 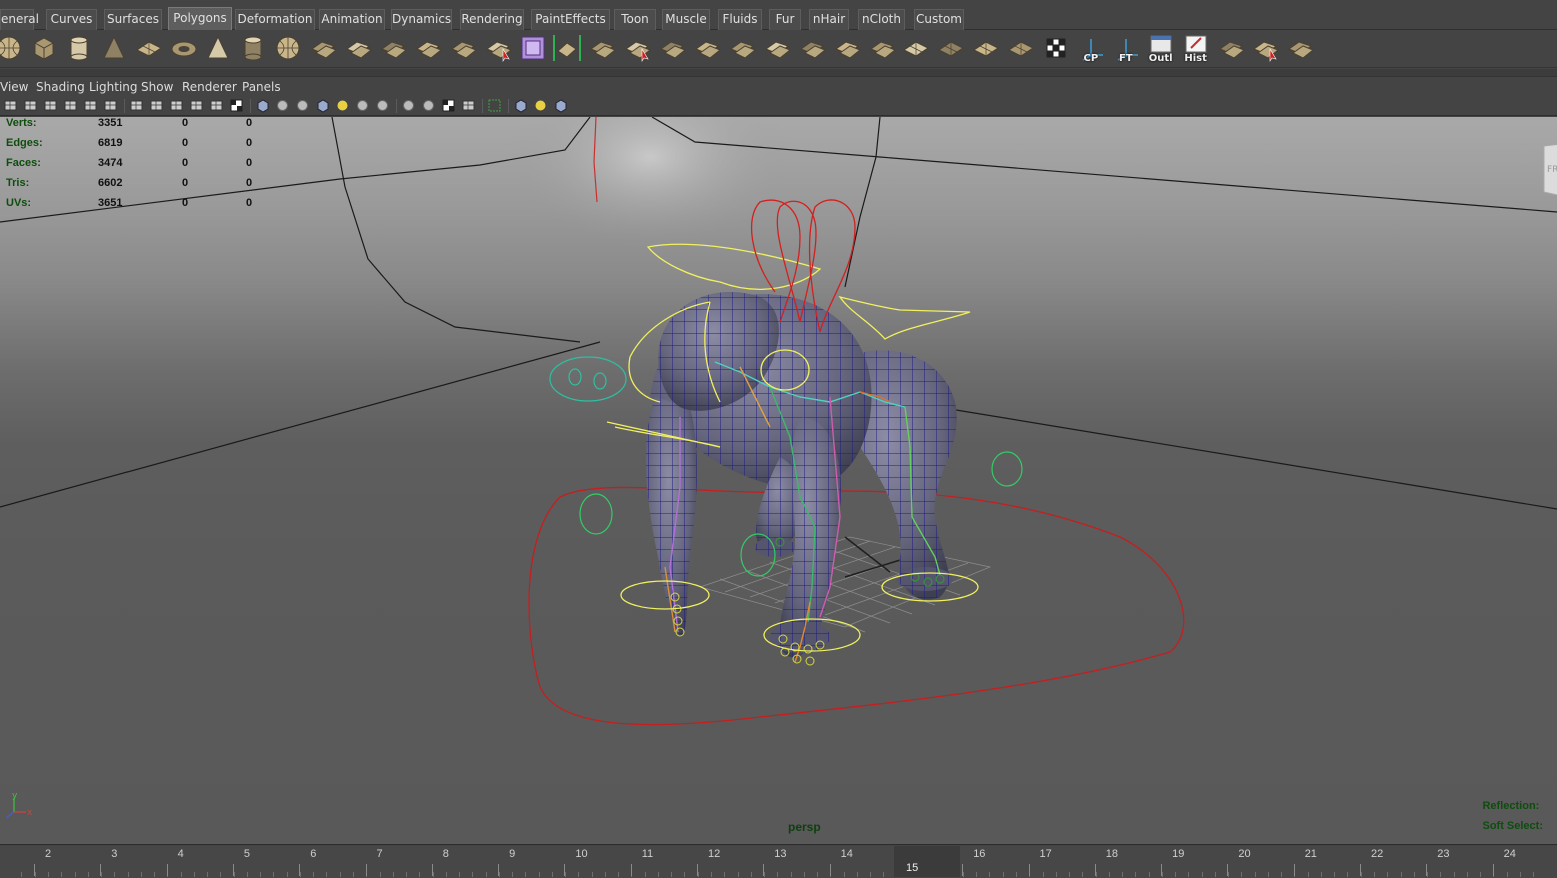 I want to click on poly-cylinder-icon, so click(x=79, y=48).